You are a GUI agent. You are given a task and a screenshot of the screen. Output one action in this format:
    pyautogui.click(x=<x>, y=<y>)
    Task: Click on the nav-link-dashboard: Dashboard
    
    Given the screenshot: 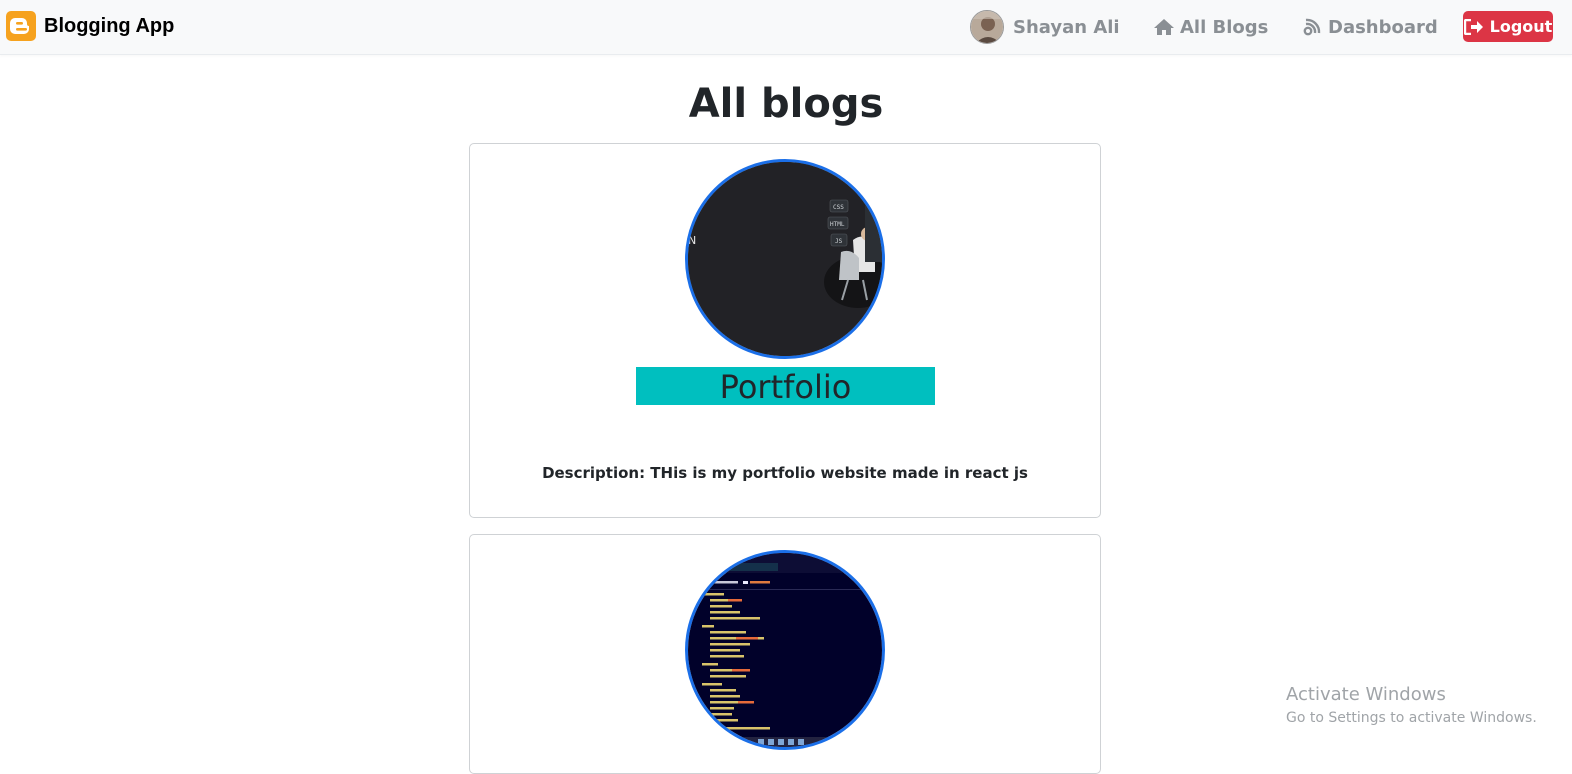 What is the action you would take?
    pyautogui.click(x=1370, y=27)
    